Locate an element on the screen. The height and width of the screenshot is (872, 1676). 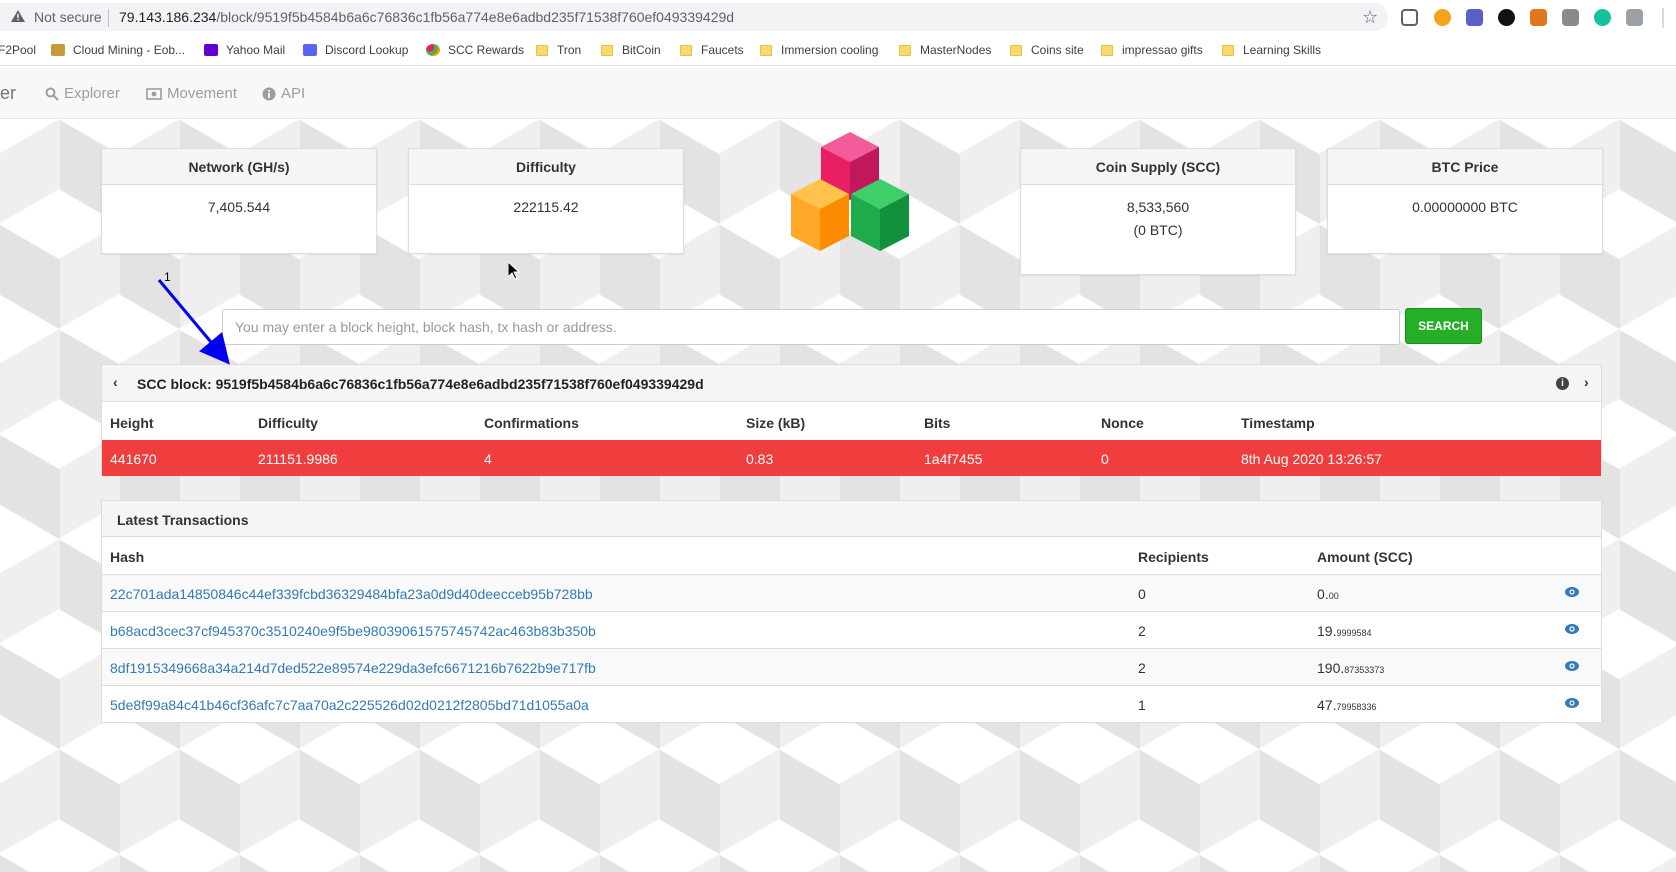
coin-extension-icon is located at coordinates (1442, 17).